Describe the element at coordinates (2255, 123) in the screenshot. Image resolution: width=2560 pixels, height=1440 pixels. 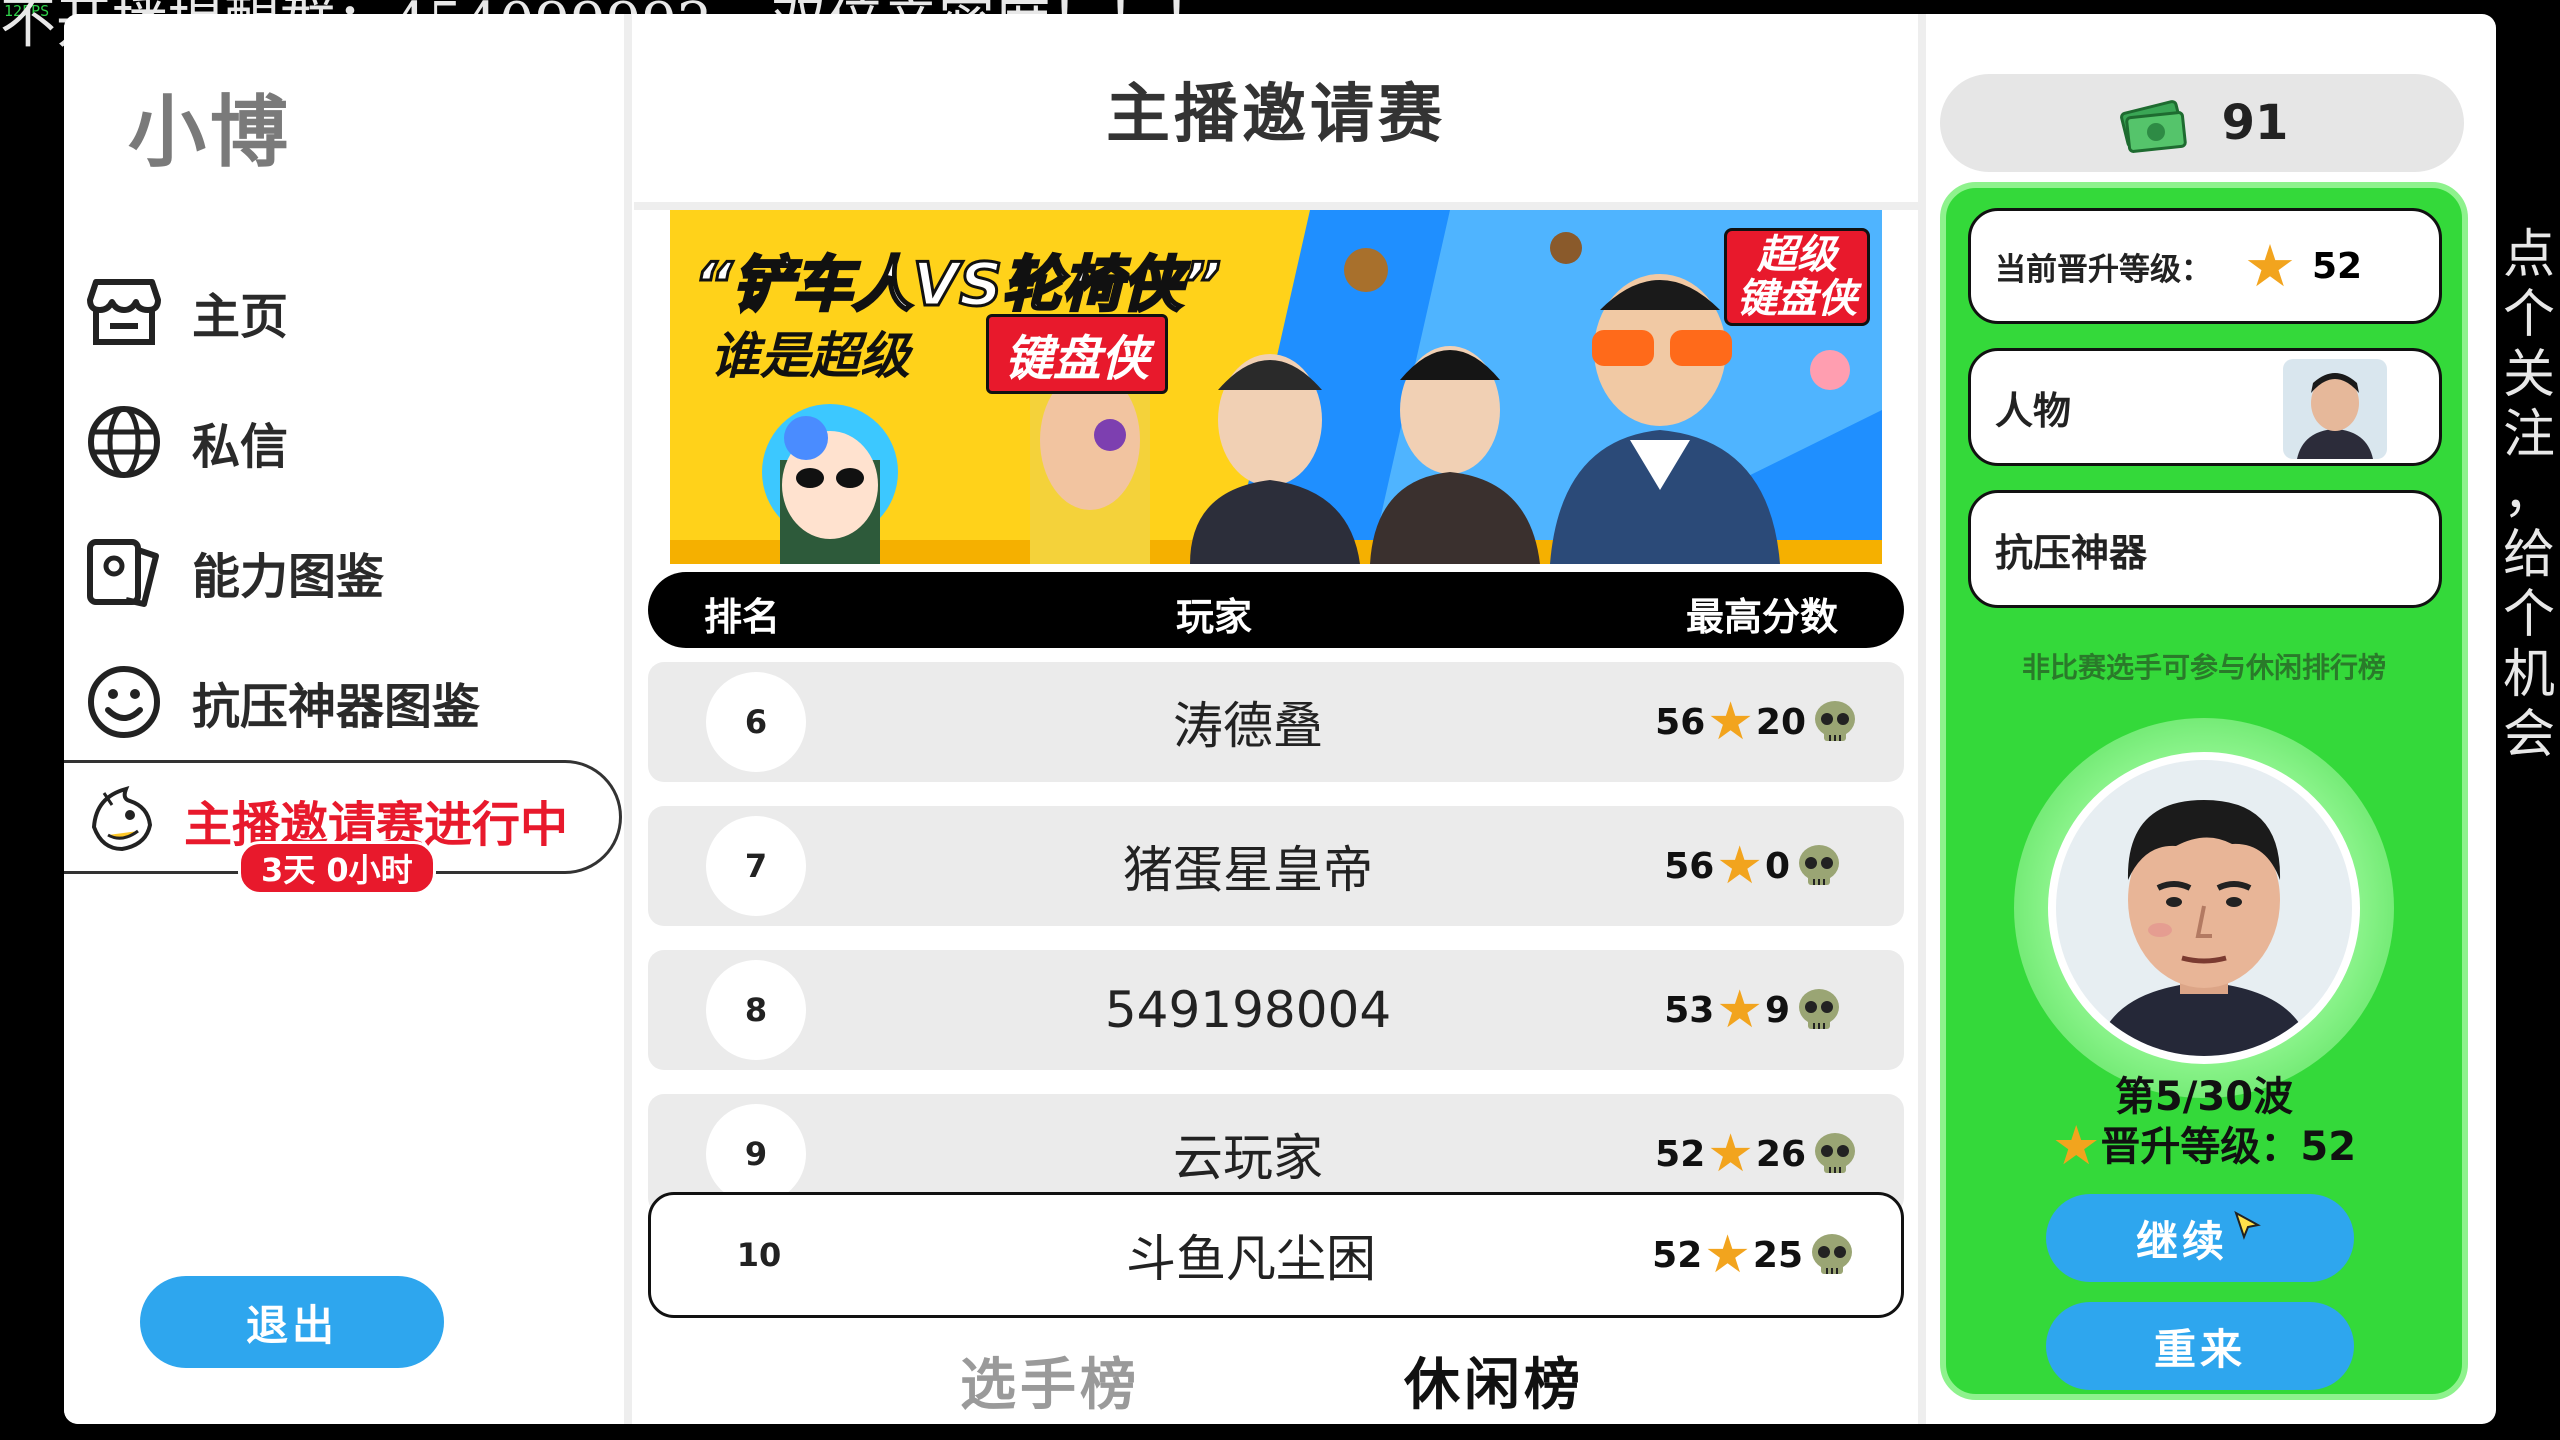
I see `currency-amount: 91` at that location.